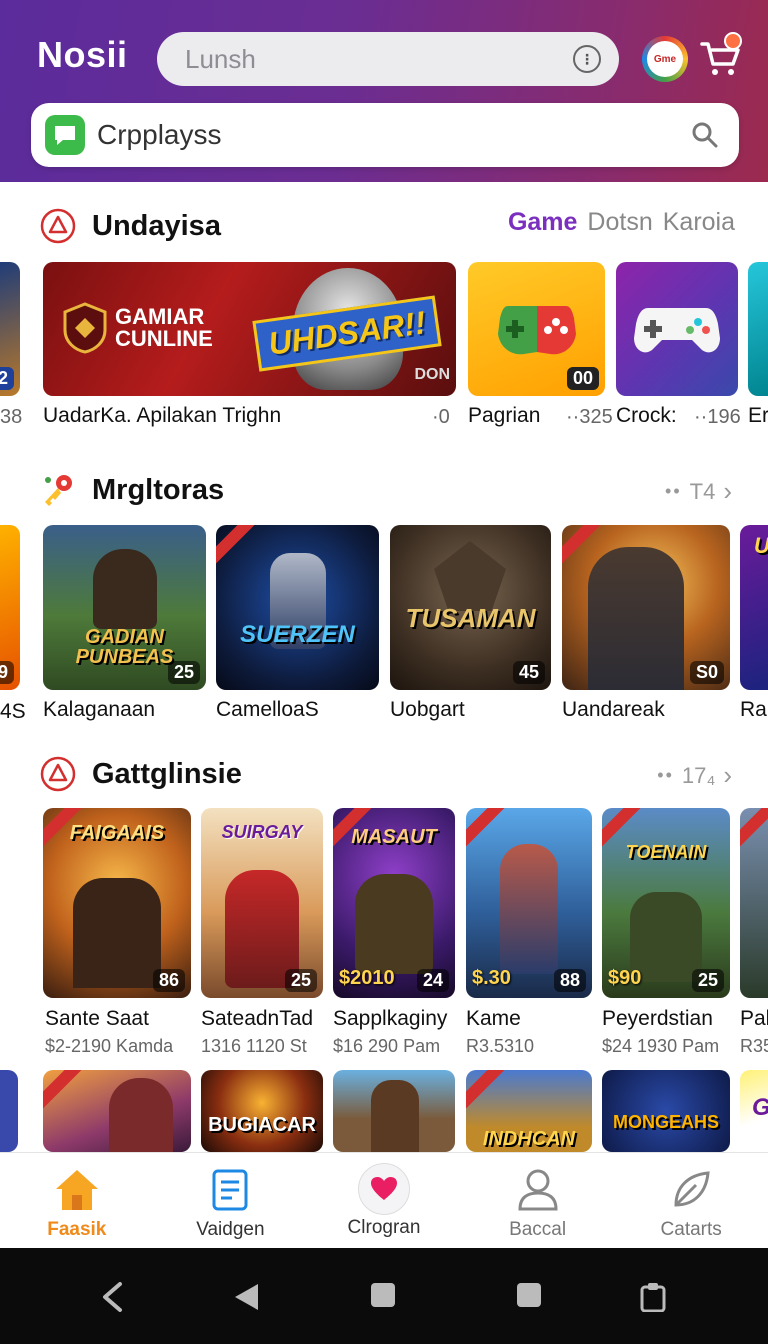  Describe the element at coordinates (761, 546) in the screenshot. I see `card-art-title: U` at that location.